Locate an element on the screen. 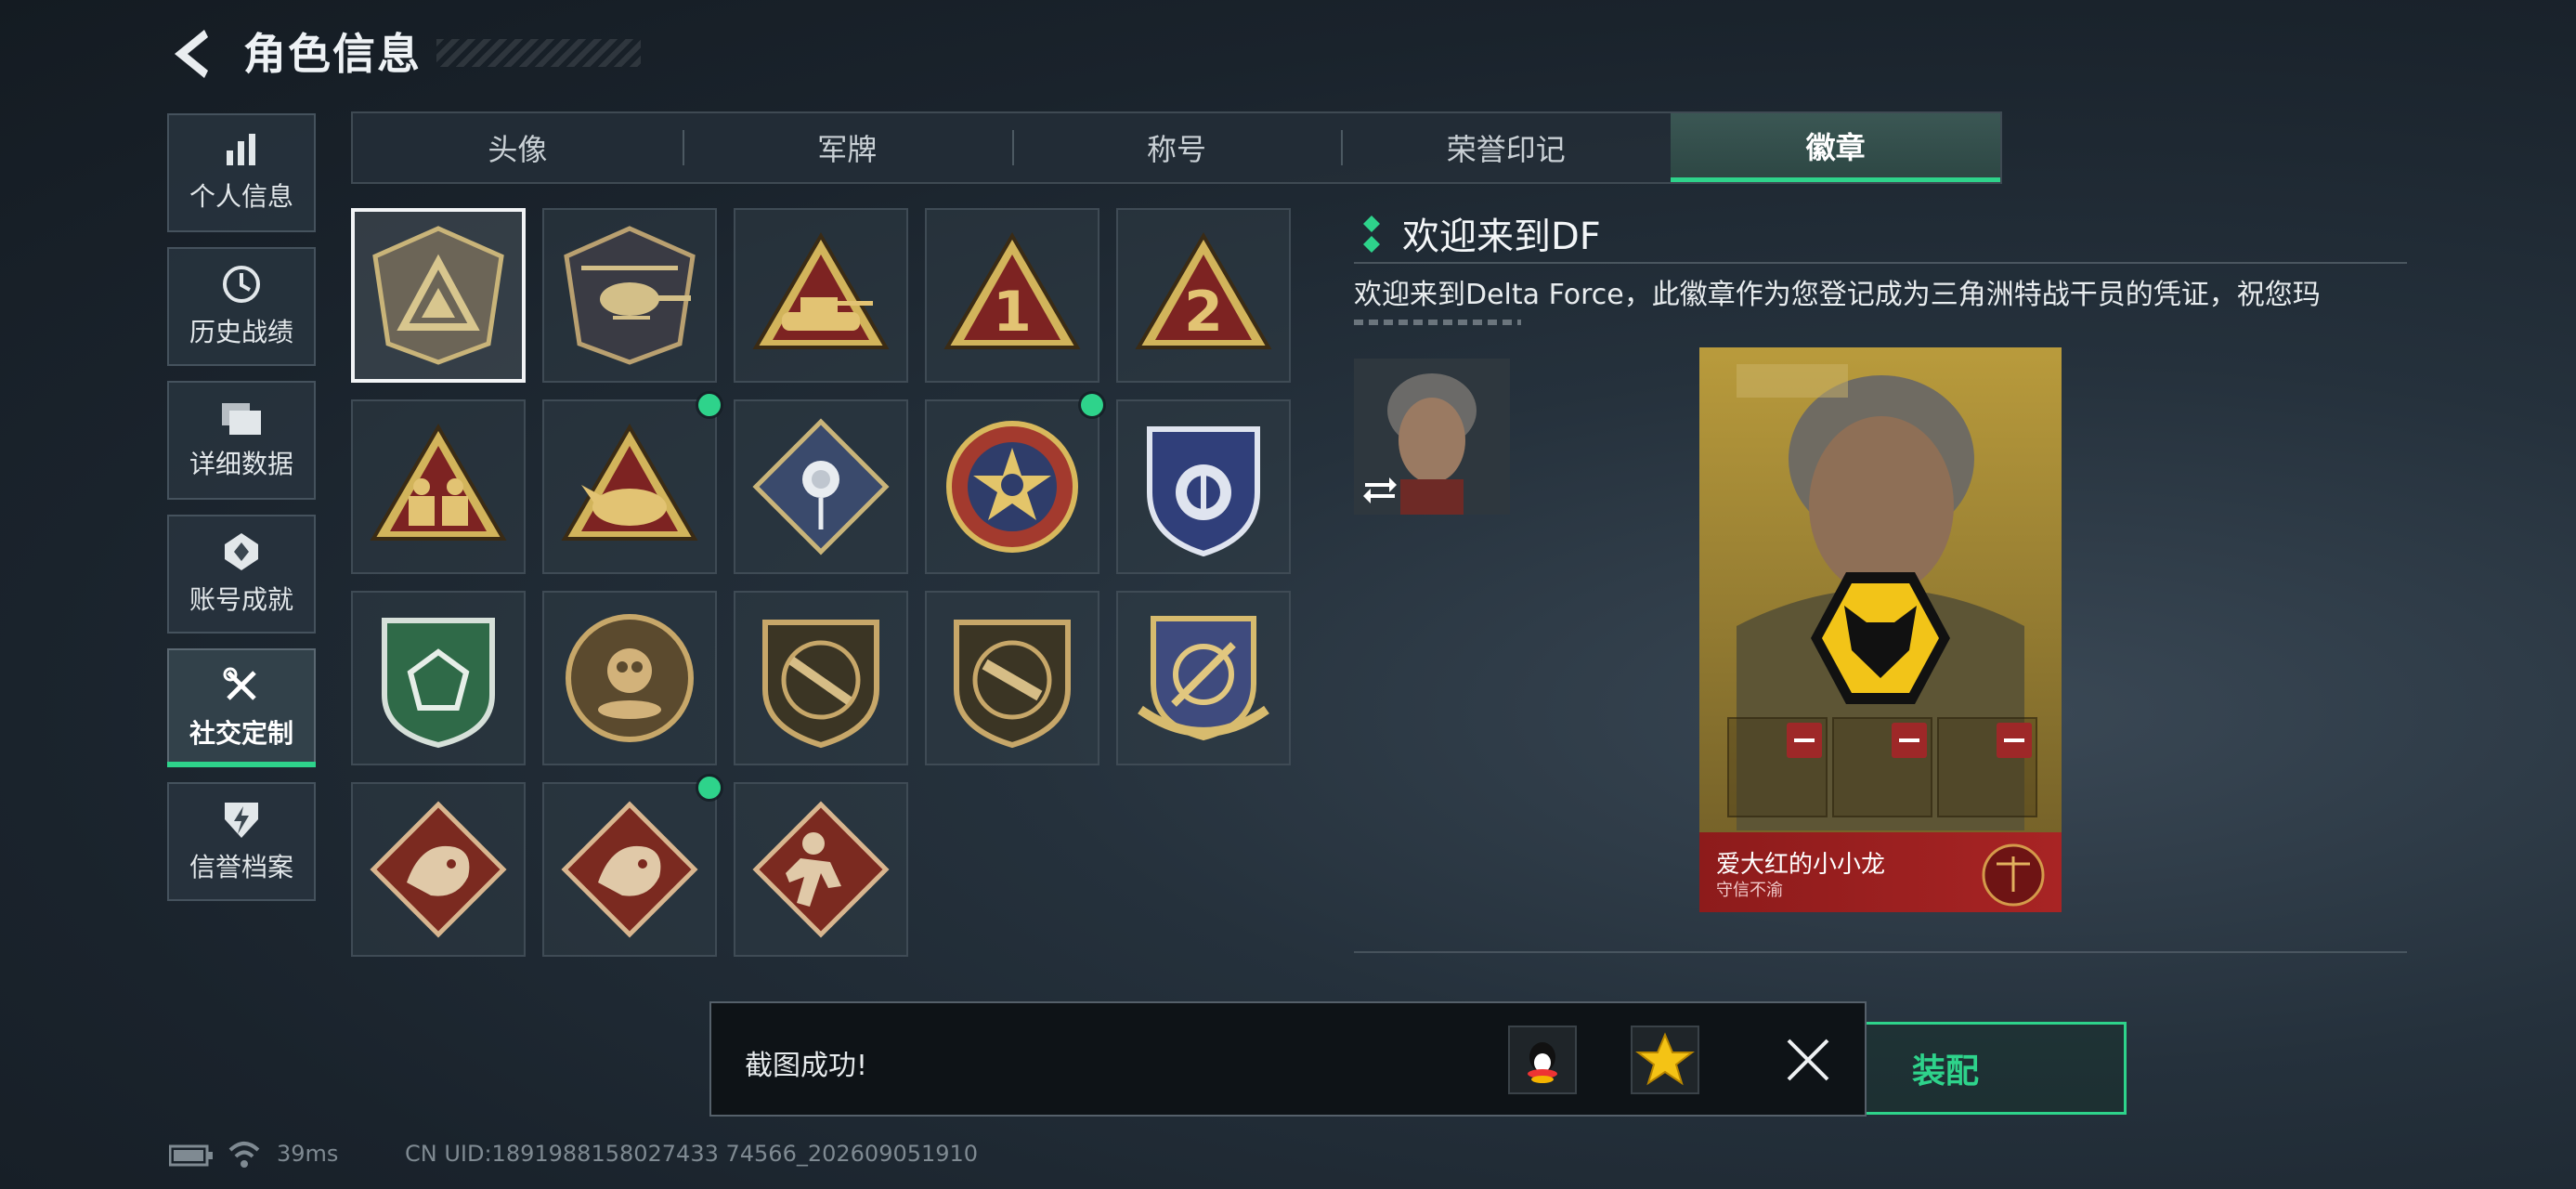  ping-value: 39ms is located at coordinates (308, 1154).